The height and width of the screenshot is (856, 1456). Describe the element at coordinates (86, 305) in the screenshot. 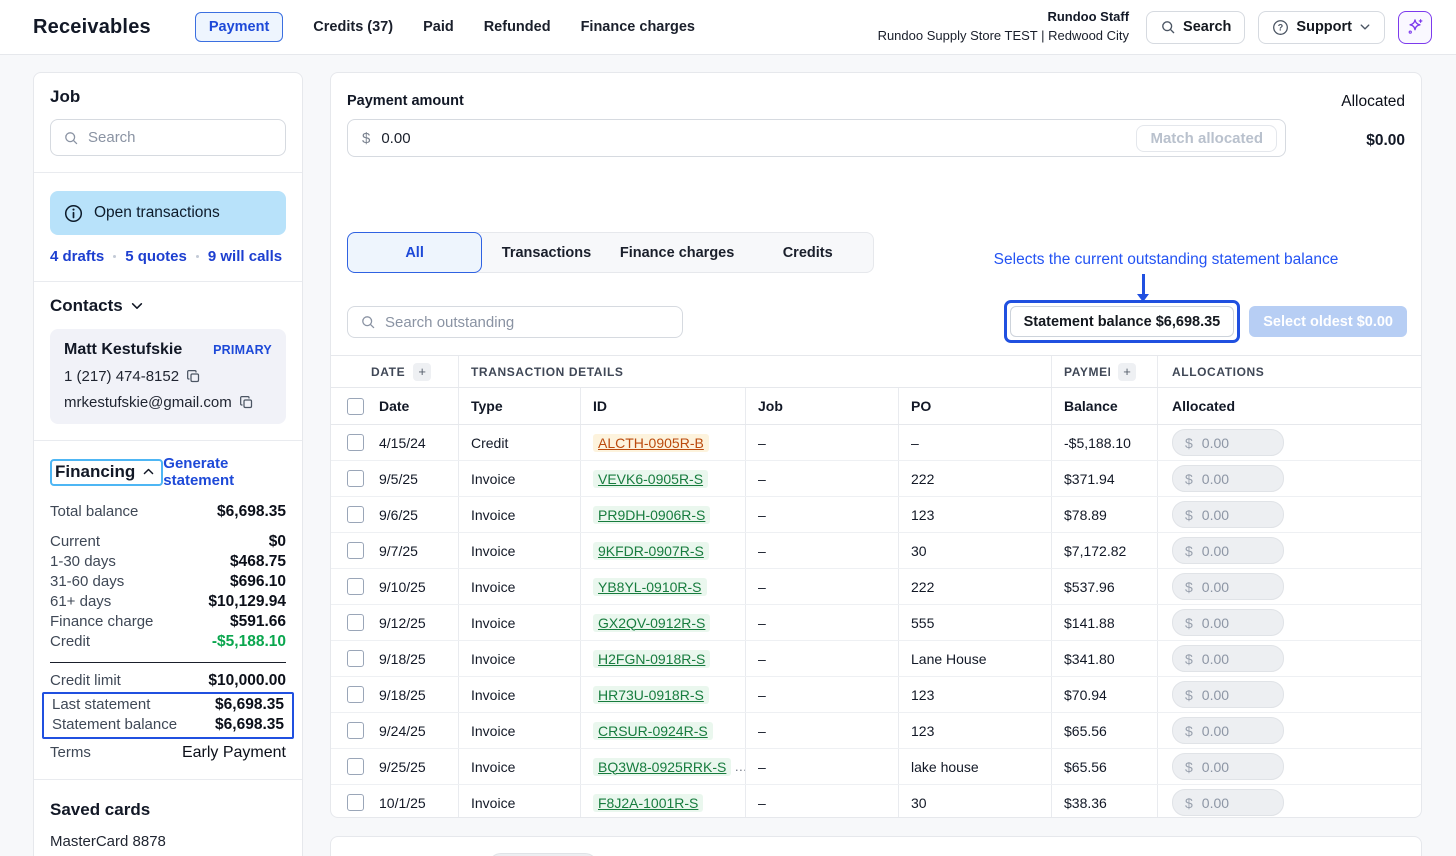

I see `contacts-heading-label: Contacts` at that location.